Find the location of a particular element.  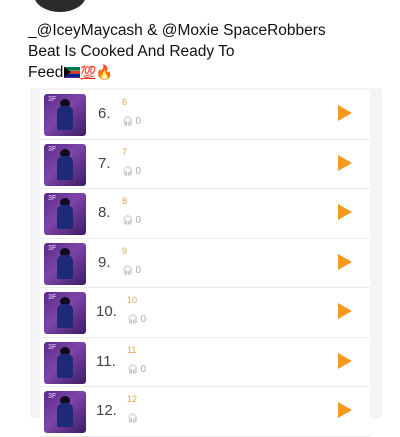

track-number: 9. is located at coordinates (104, 262).